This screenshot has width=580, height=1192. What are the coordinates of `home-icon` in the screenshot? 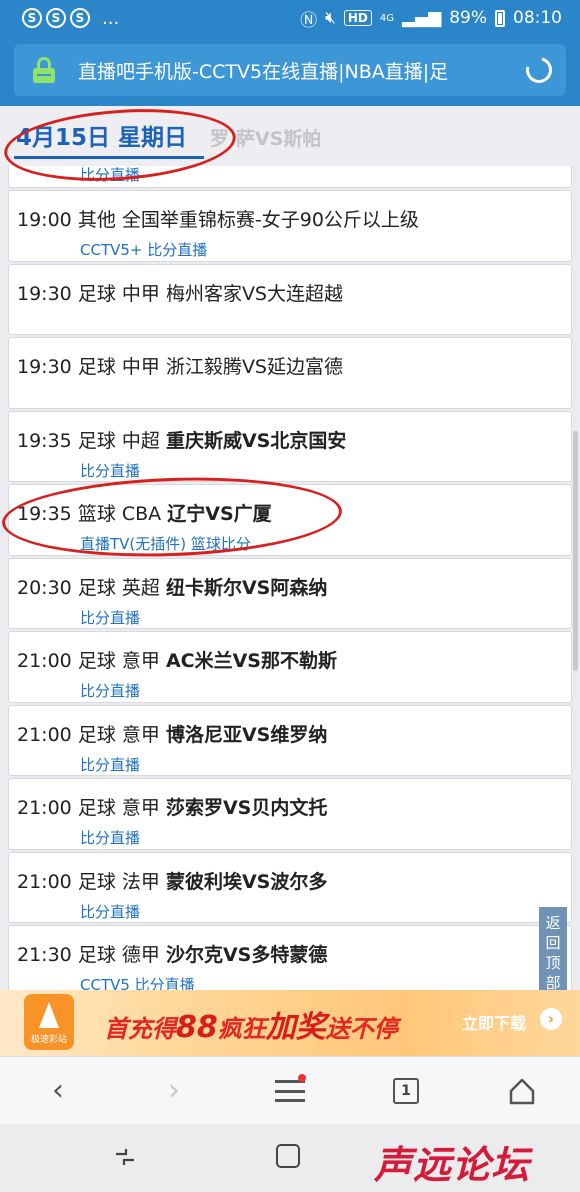 It's located at (522, 1091).